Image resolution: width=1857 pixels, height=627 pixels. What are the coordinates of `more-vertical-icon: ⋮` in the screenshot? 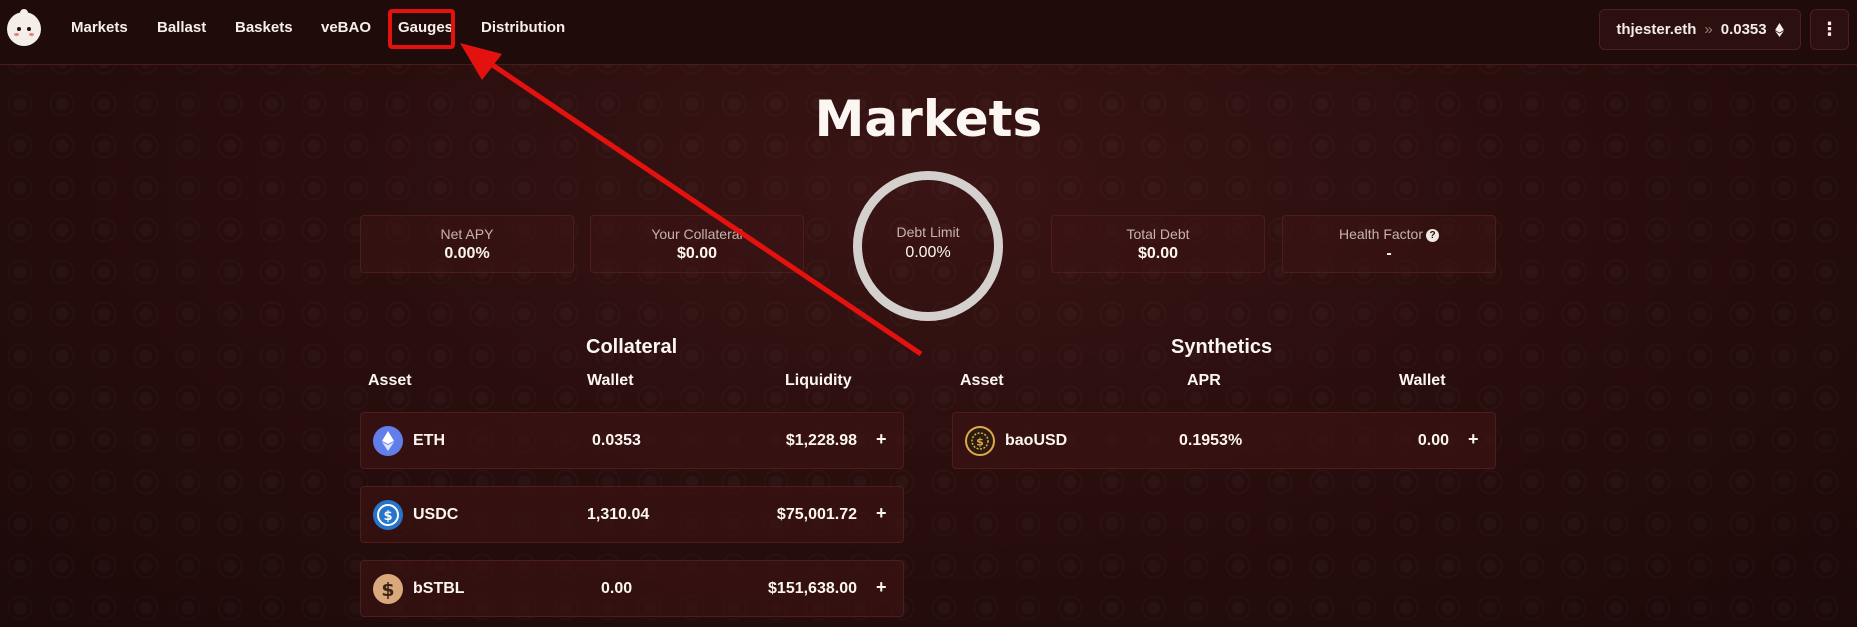 It's located at (1829, 29).